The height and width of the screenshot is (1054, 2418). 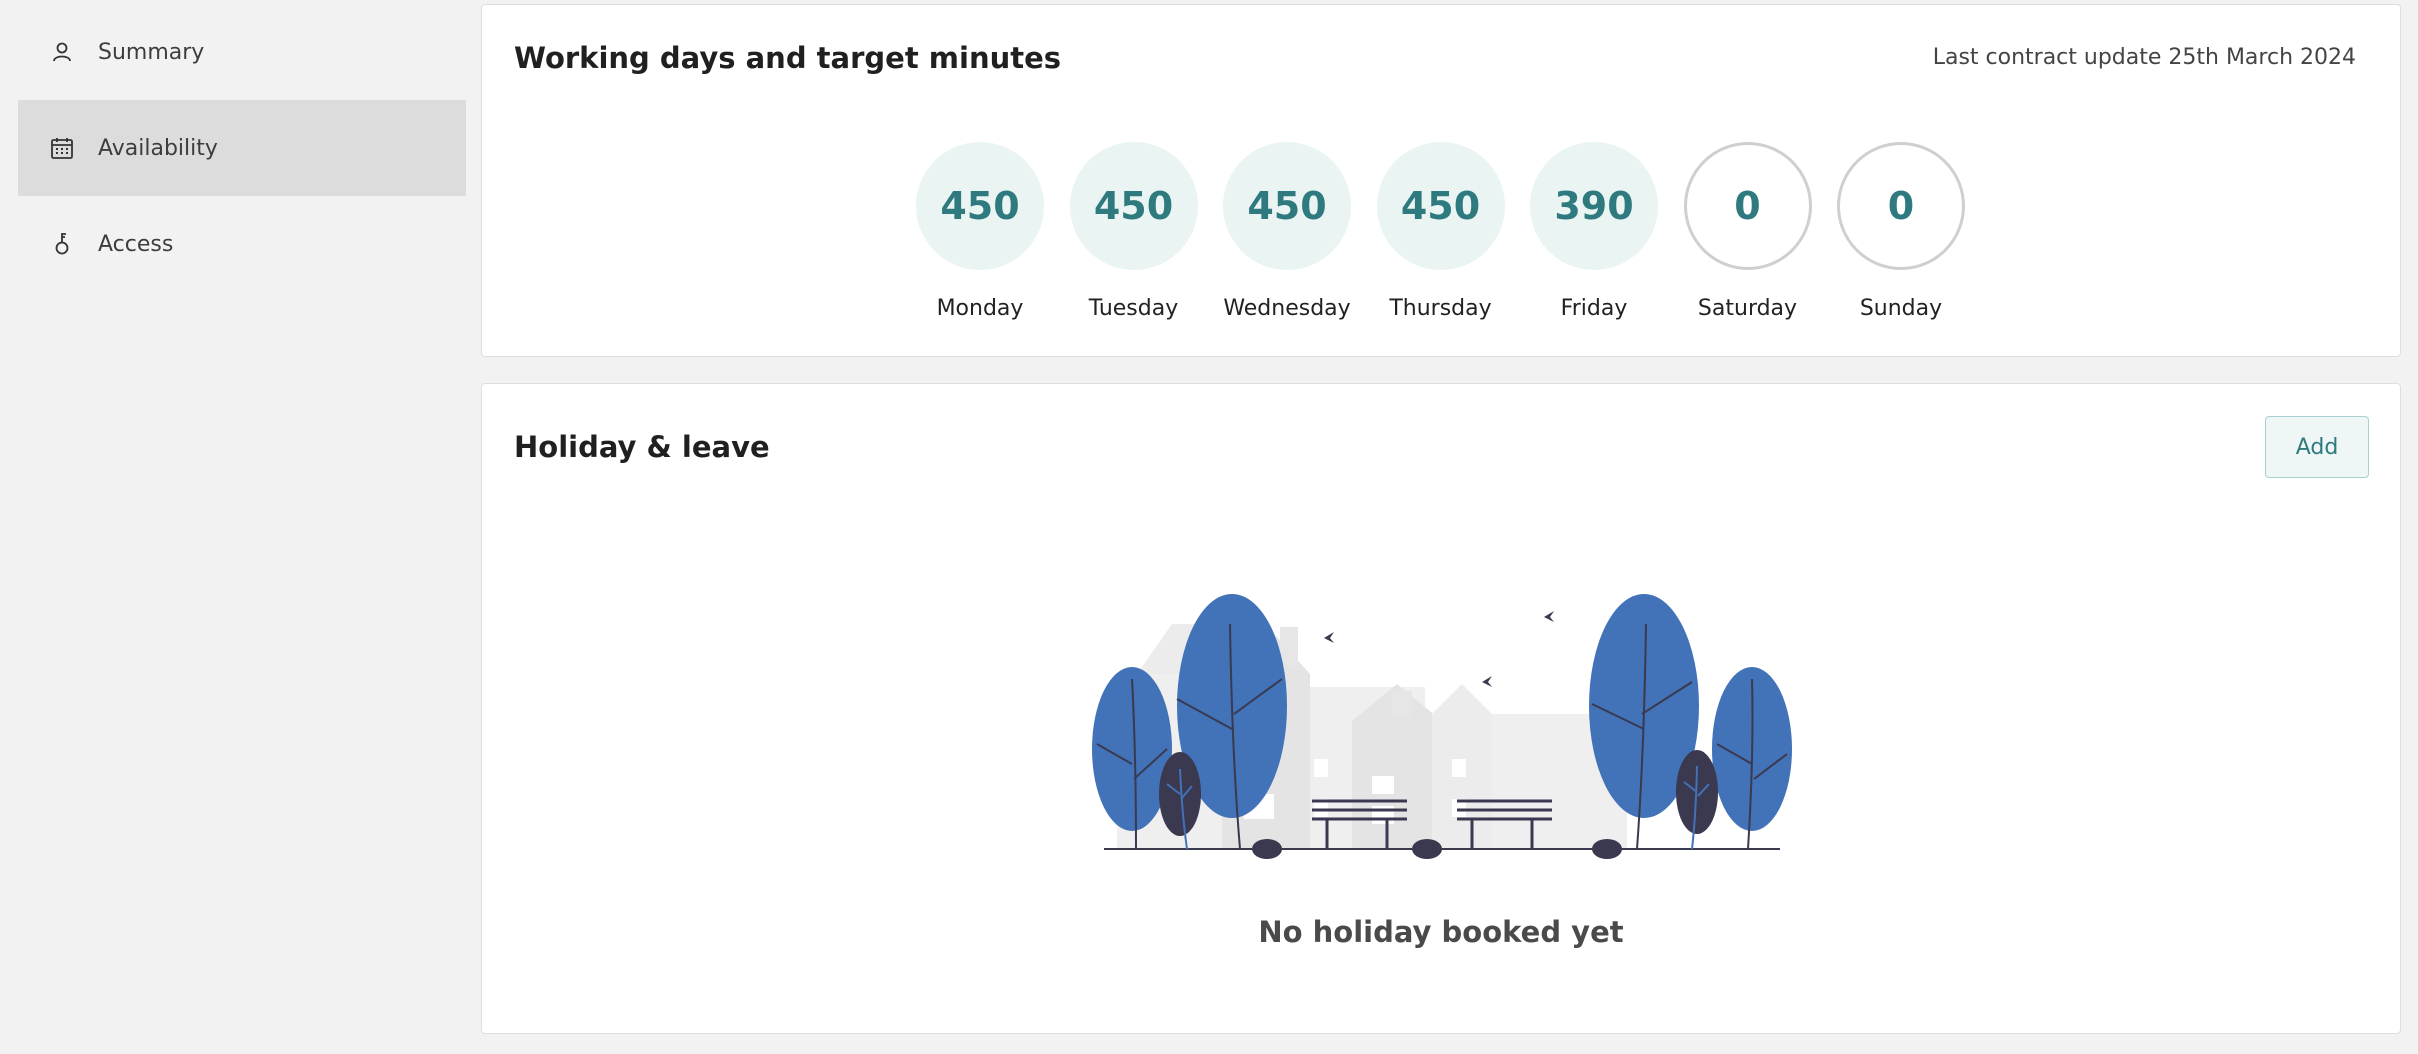 I want to click on day-minutes-circle: 390, so click(x=1594, y=206).